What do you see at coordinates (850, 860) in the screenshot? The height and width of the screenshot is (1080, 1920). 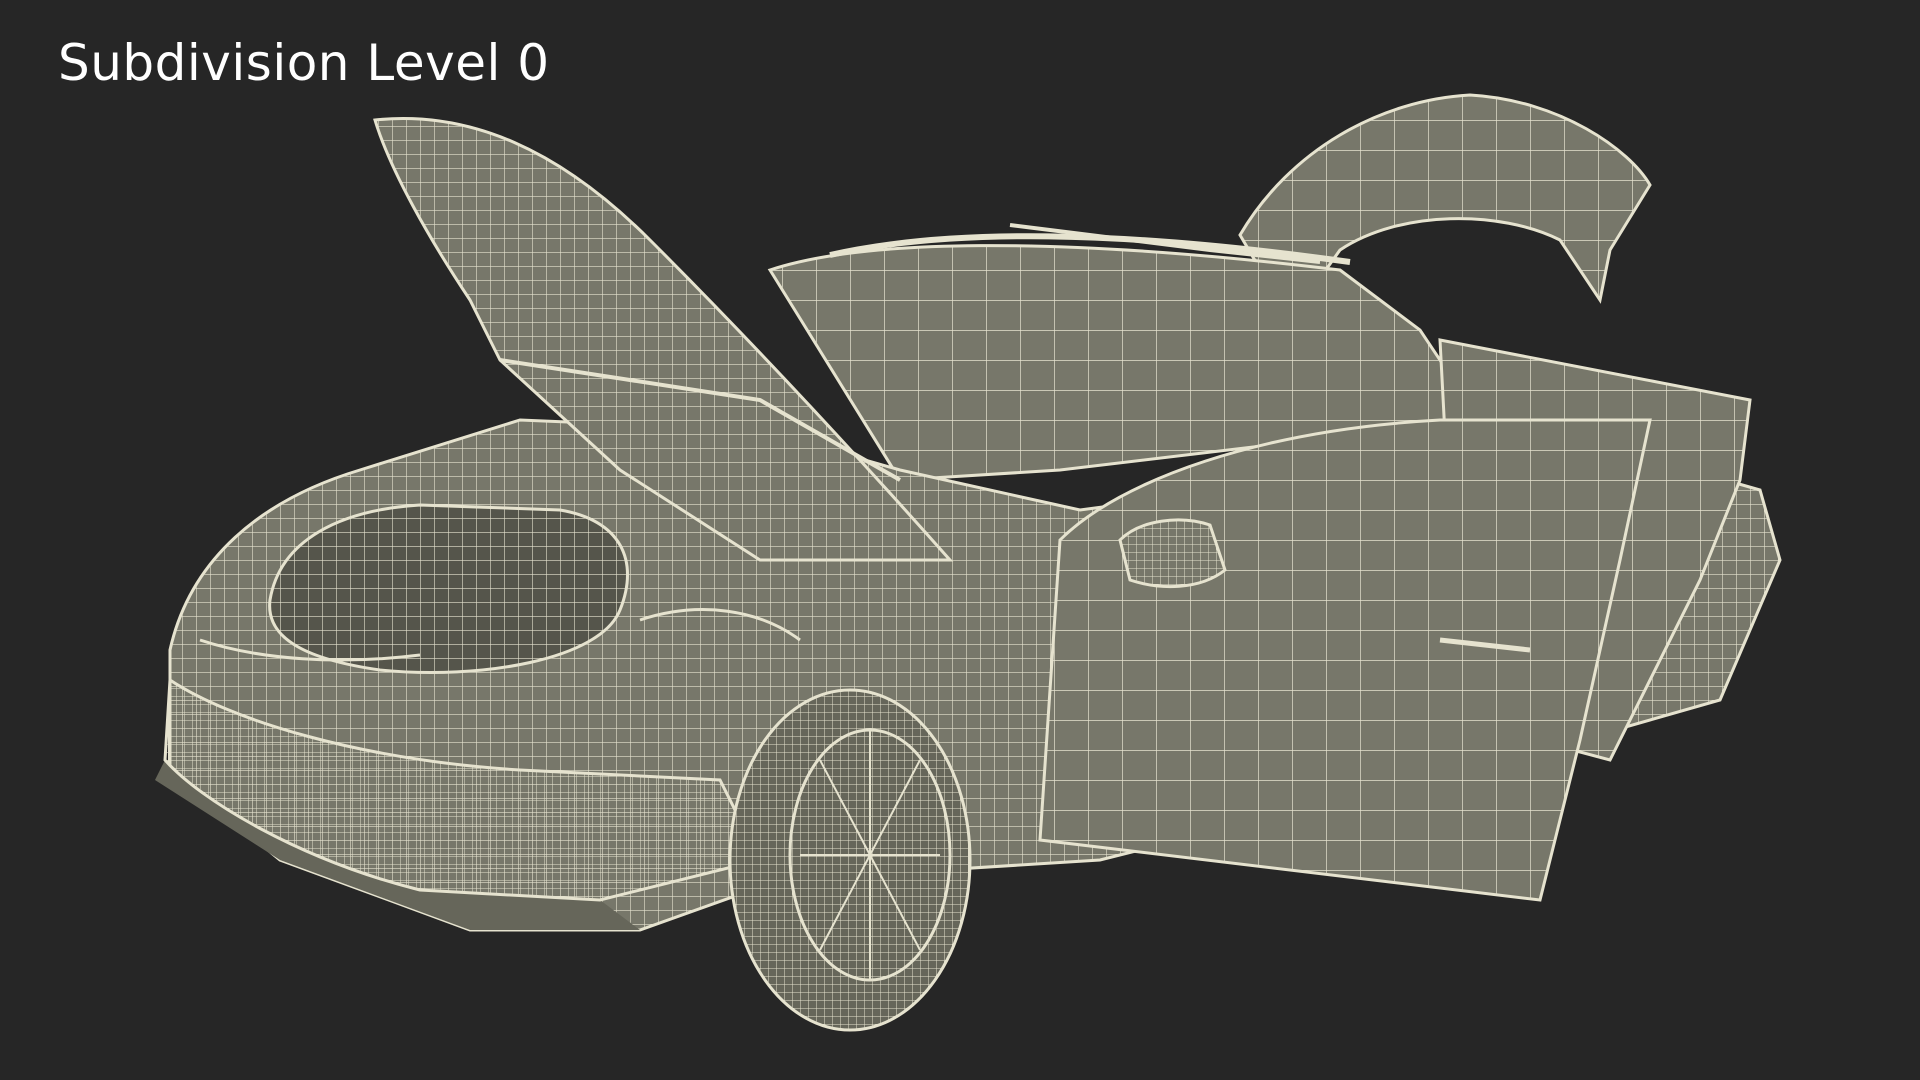 I see `front-wheel` at bounding box center [850, 860].